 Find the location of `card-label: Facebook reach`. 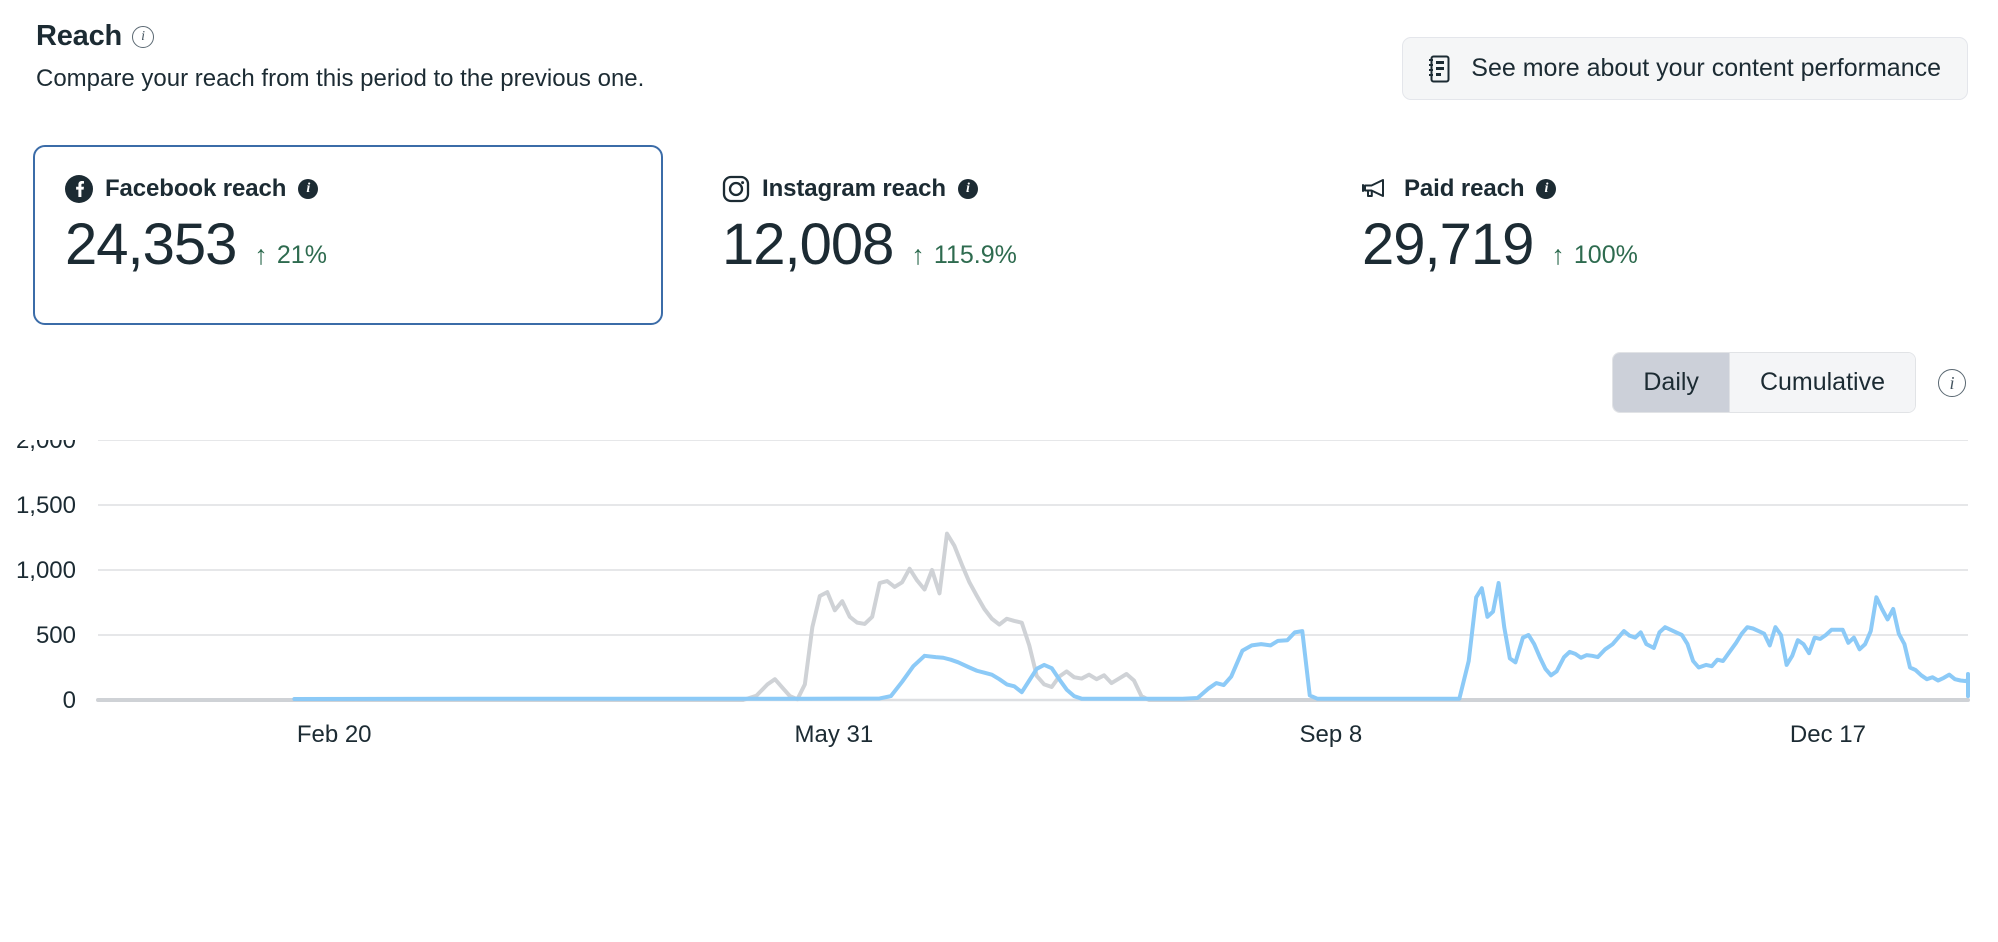

card-label: Facebook reach is located at coordinates (196, 188).